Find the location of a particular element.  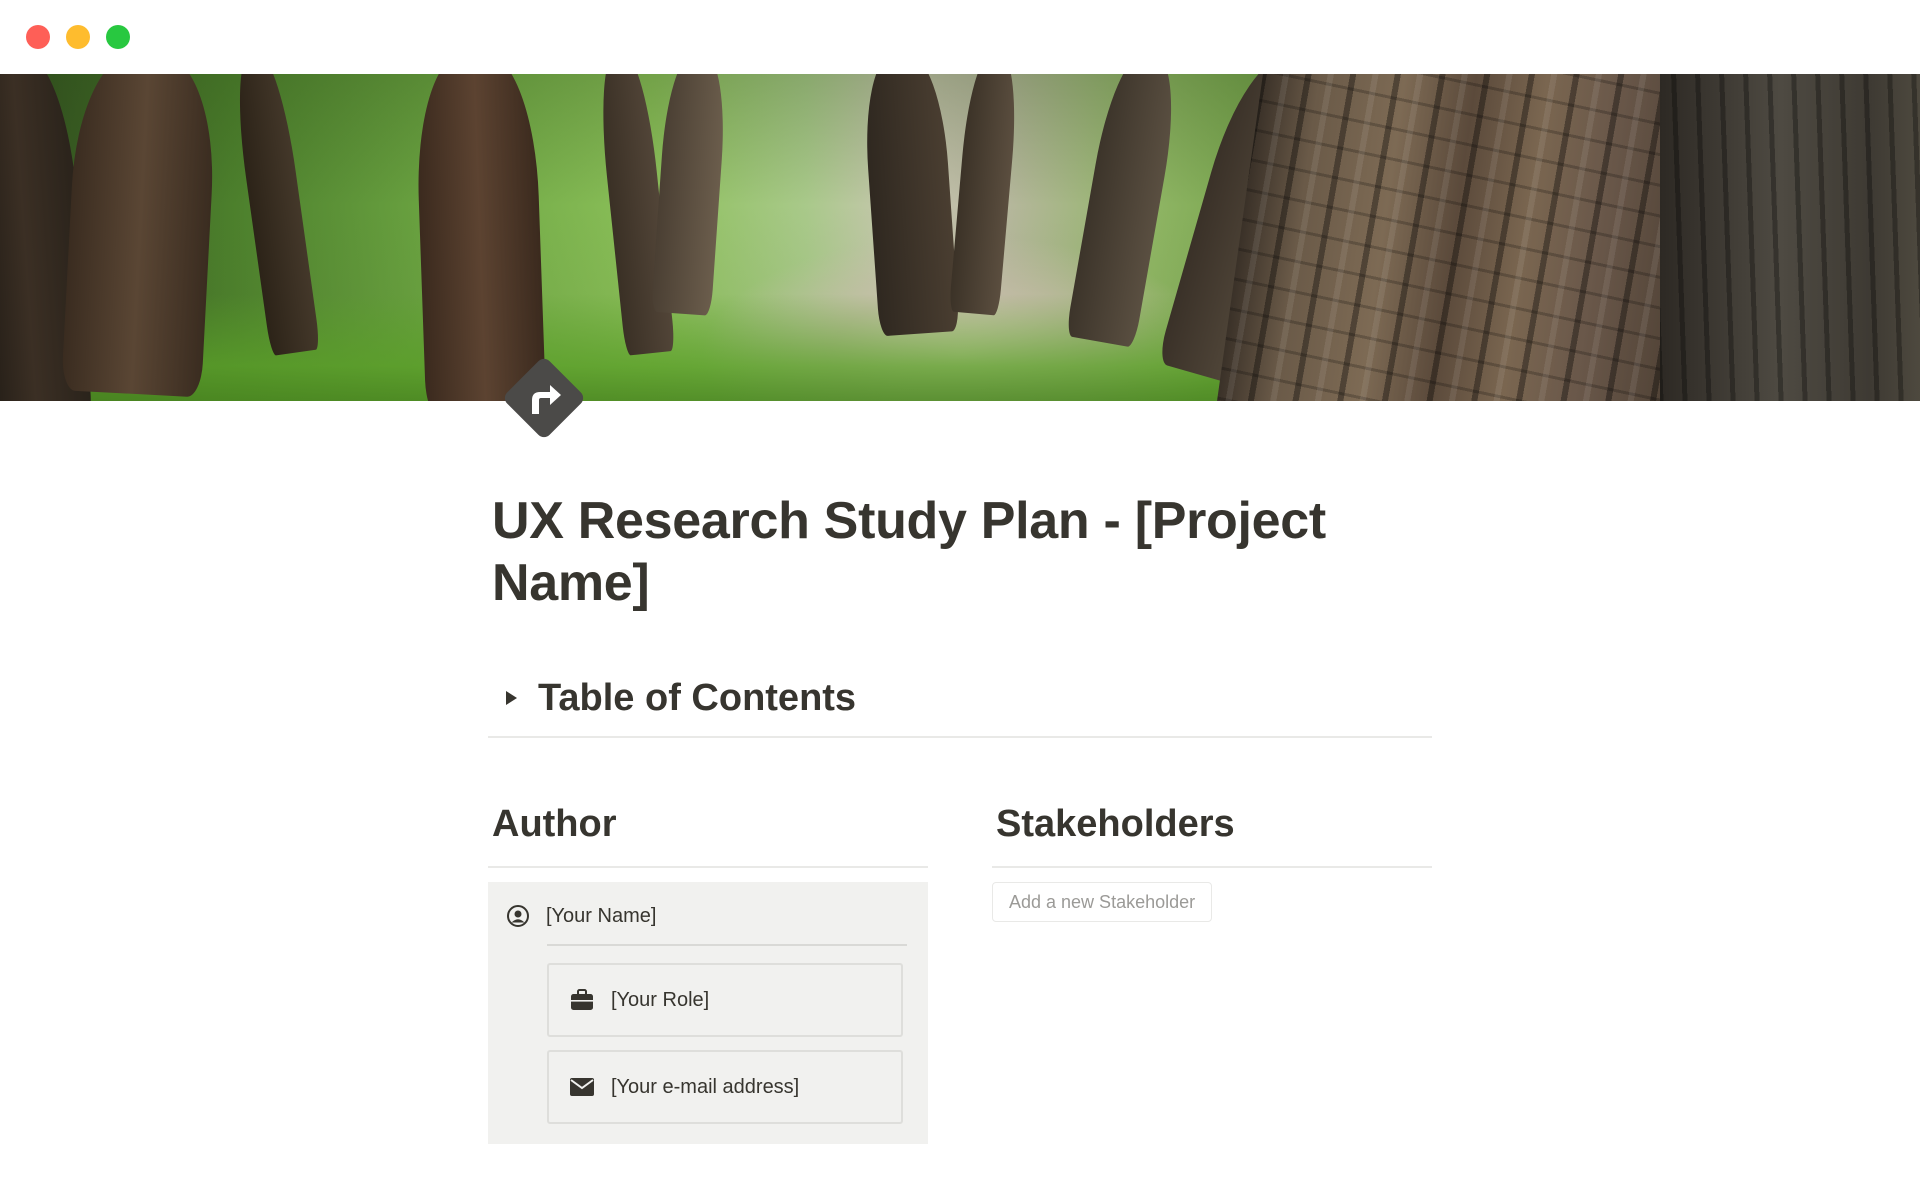

briefcase-icon is located at coordinates (582, 1000).